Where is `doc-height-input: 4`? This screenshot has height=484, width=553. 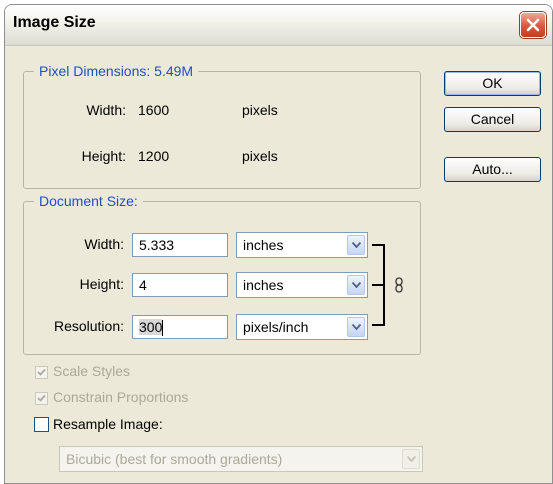
doc-height-input: 4 is located at coordinates (180, 285).